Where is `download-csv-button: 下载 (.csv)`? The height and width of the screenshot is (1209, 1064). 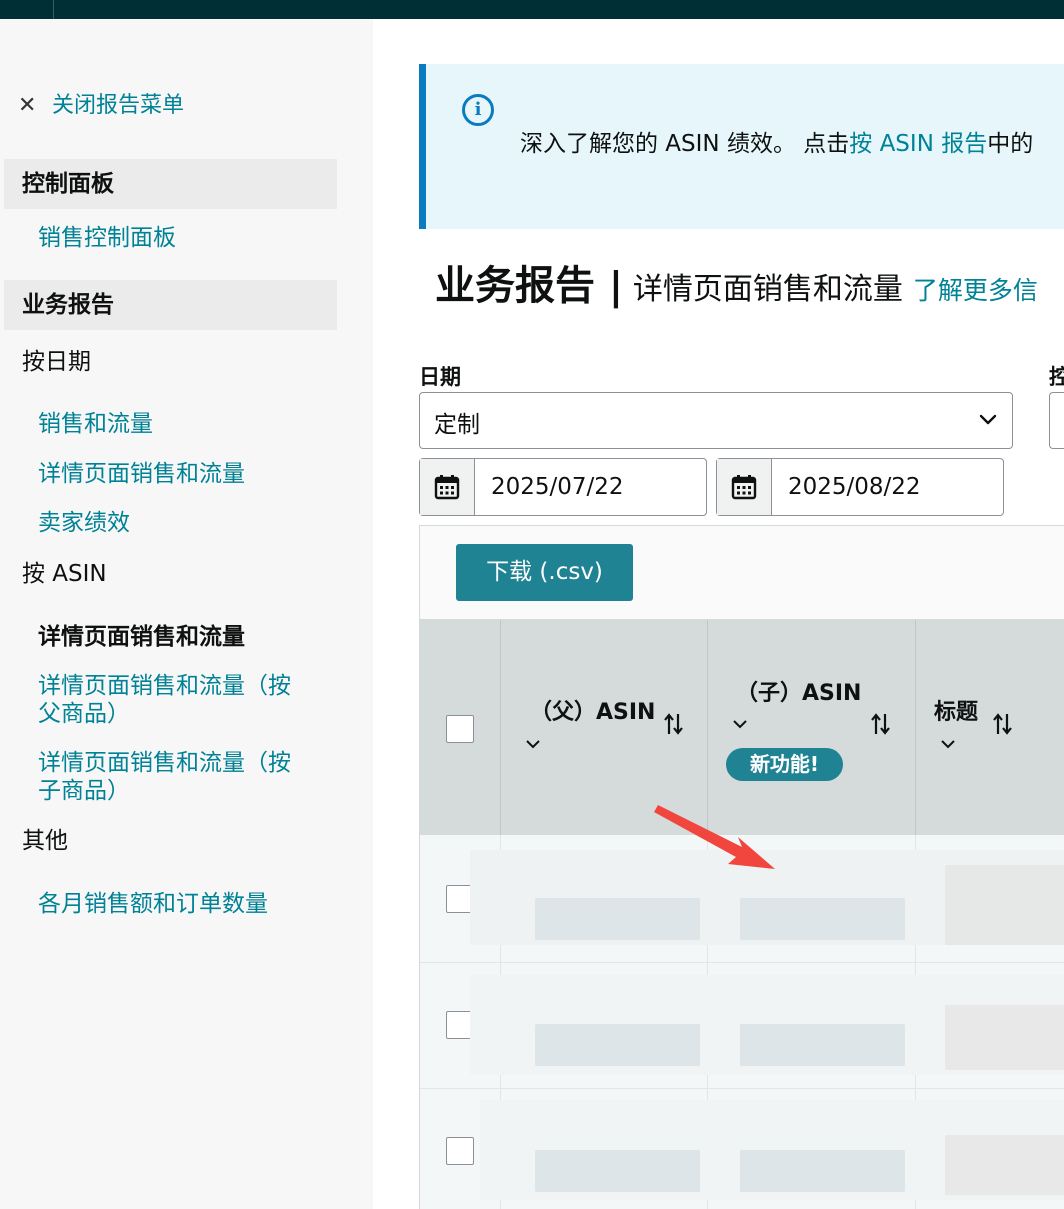 download-csv-button: 下载 (.csv) is located at coordinates (544, 572).